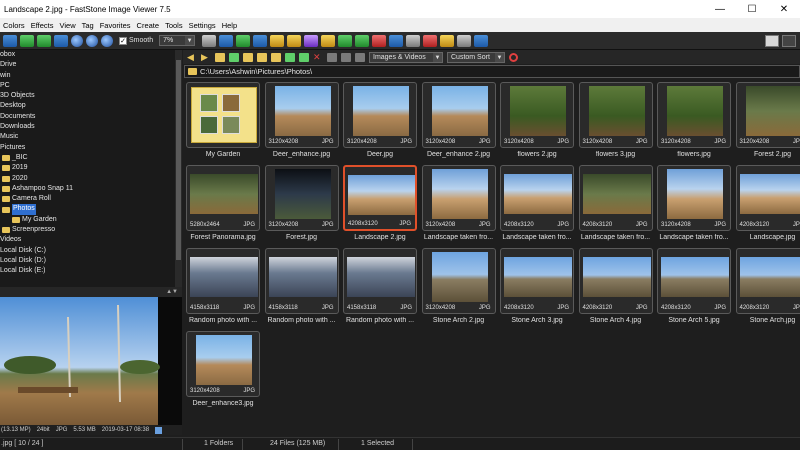 This screenshot has height=450, width=800. What do you see at coordinates (223, 205) in the screenshot?
I see `image-thumbnail: 5280x2464 JPG Forest Panorama.jpg` at bounding box center [223, 205].